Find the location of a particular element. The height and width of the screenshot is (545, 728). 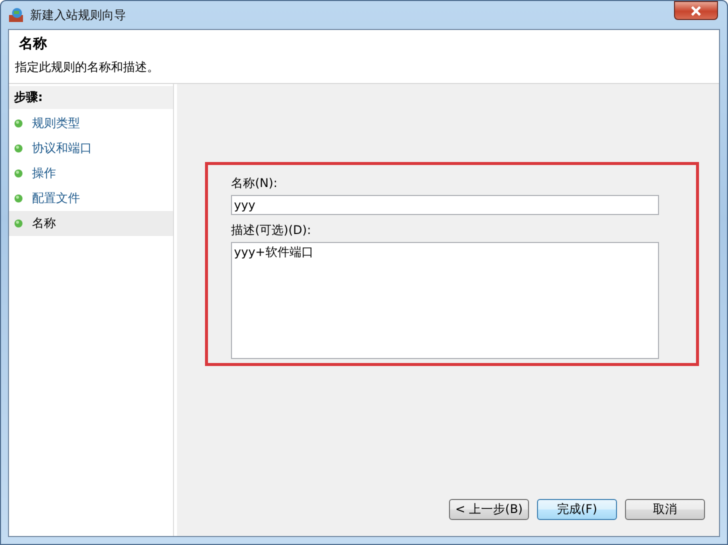

firewall-icon is located at coordinates (16, 15).